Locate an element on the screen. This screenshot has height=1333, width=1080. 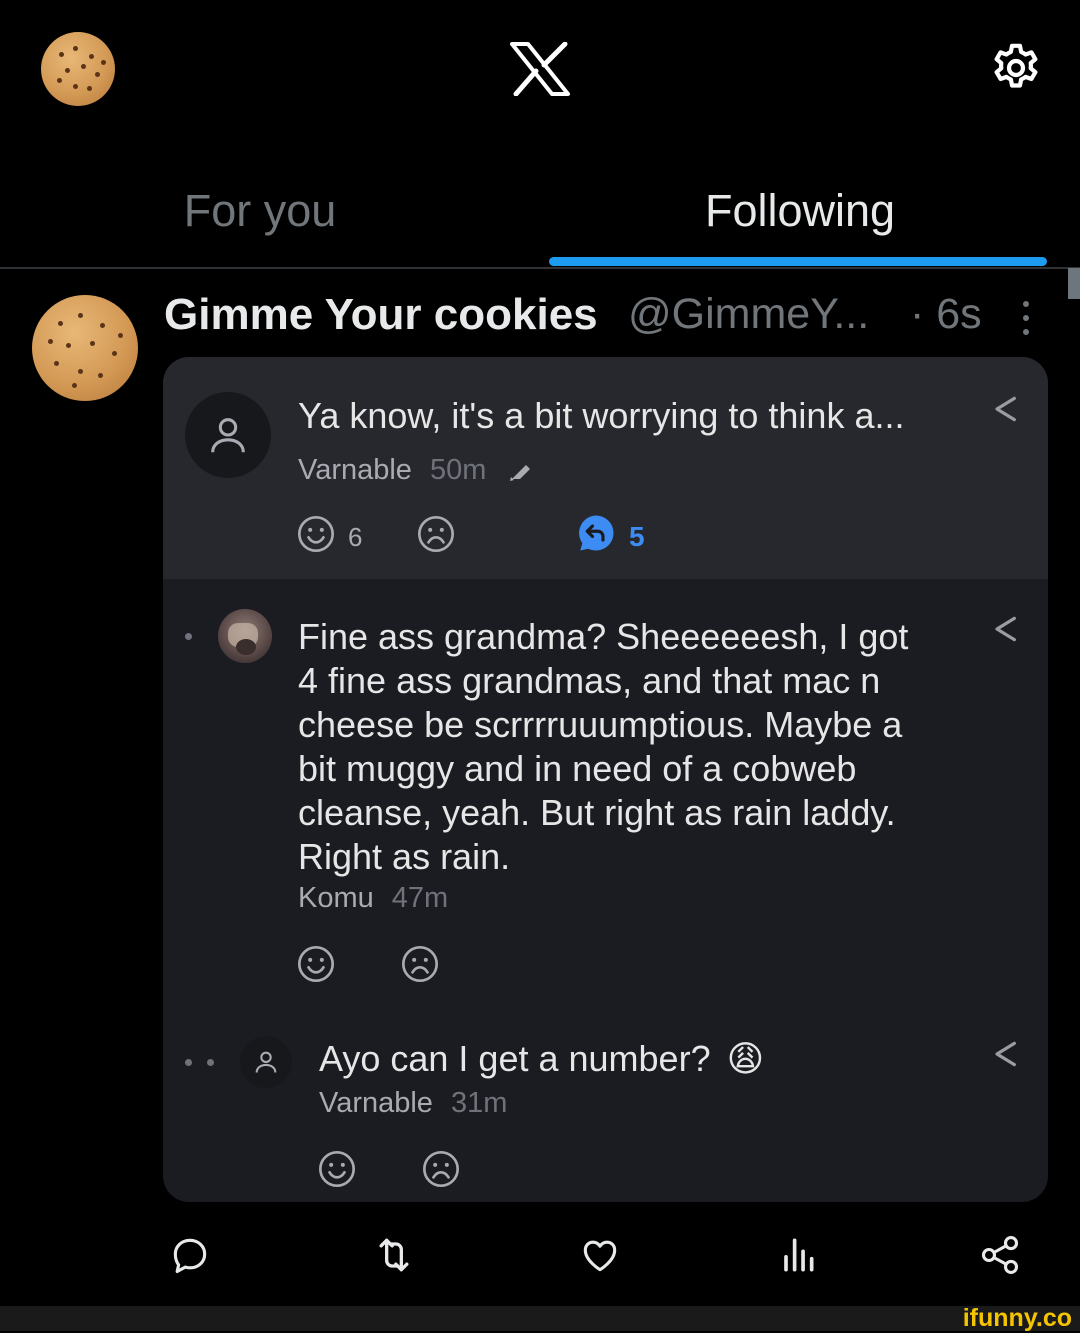
tab-following: Following is located at coordinates (800, 210).